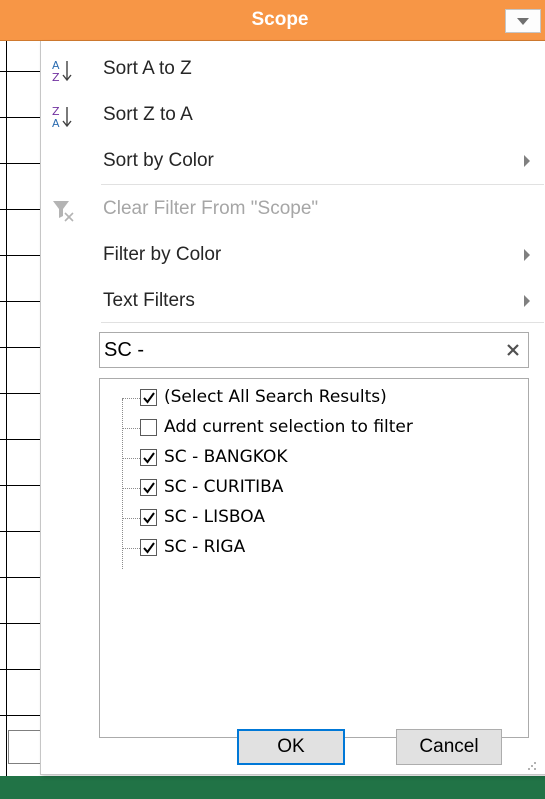 The height and width of the screenshot is (799, 545). Describe the element at coordinates (226, 457) in the screenshot. I see `list-item-label: SC - BANGKOK` at that location.